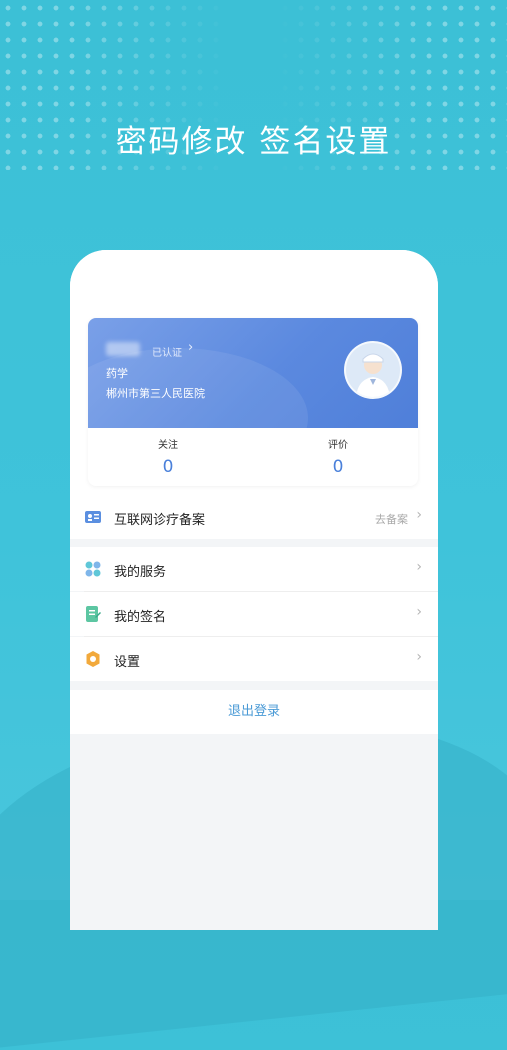  I want to click on filing-action: 去备案, so click(391, 519).